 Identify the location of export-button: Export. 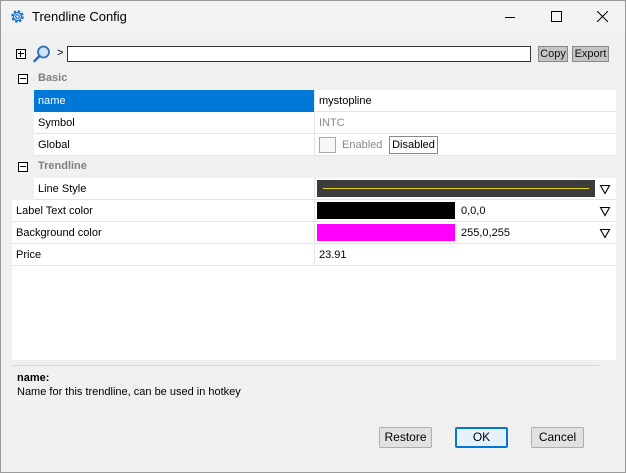
(590, 54).